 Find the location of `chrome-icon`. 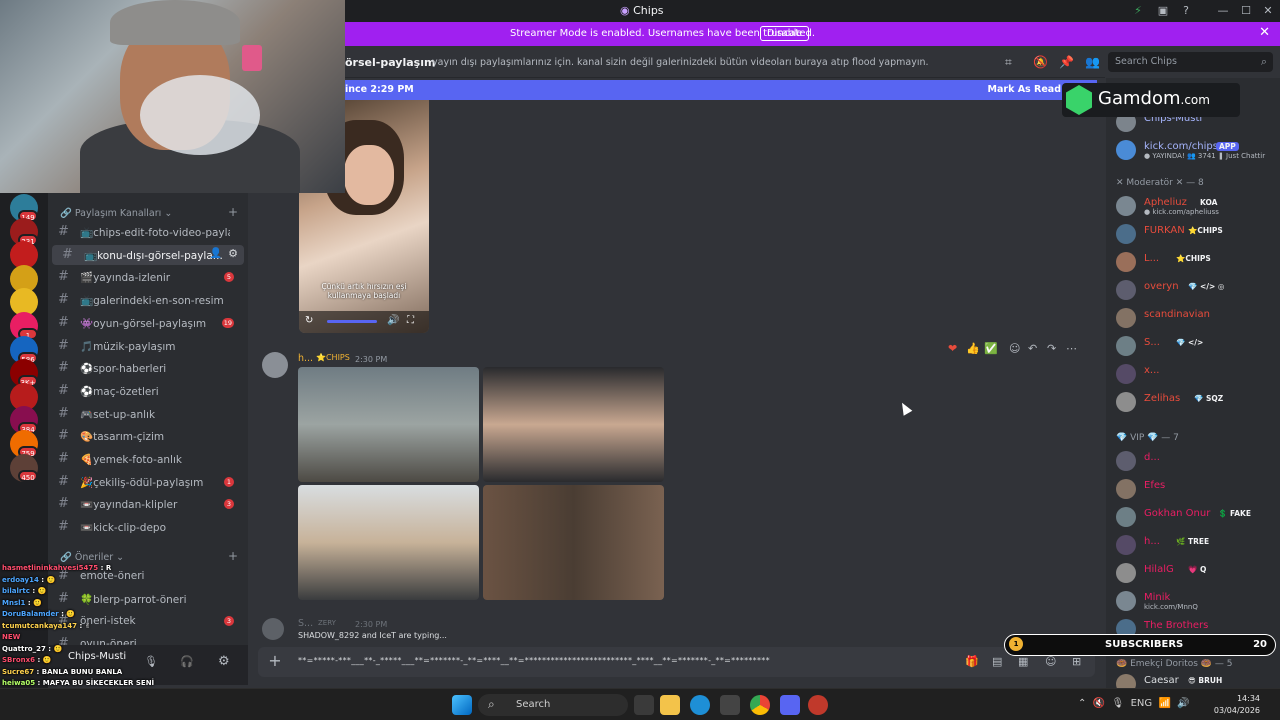

chrome-icon is located at coordinates (760, 705).